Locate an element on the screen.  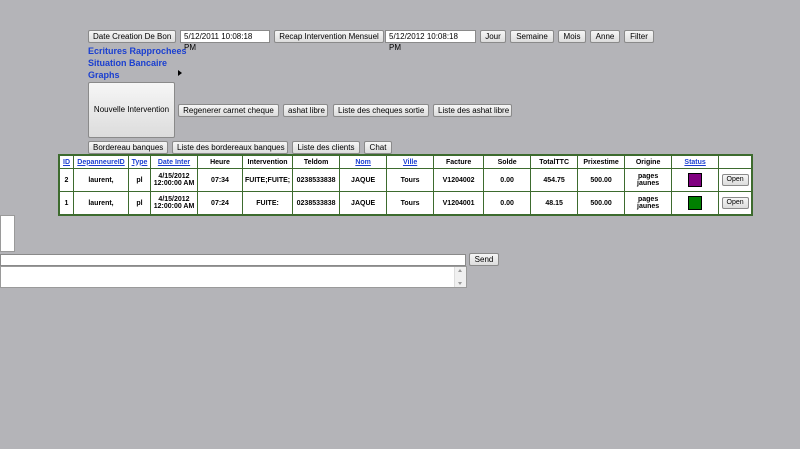
scroll-down-icon is located at coordinates (460, 283).